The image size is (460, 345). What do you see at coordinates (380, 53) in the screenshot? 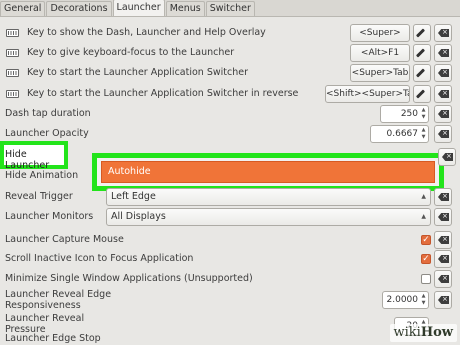
I see `shortcut-key-button: <Alt>F1` at bounding box center [380, 53].